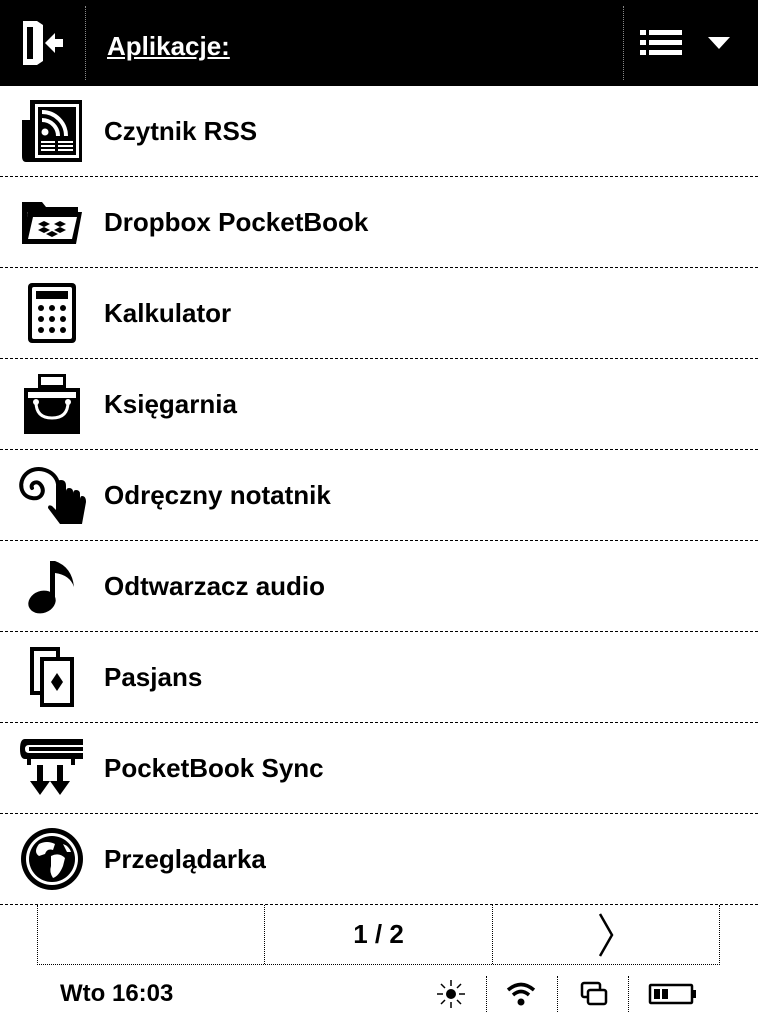 Image resolution: width=758 pixels, height=1024 pixels. I want to click on wifi-button, so click(521, 994).